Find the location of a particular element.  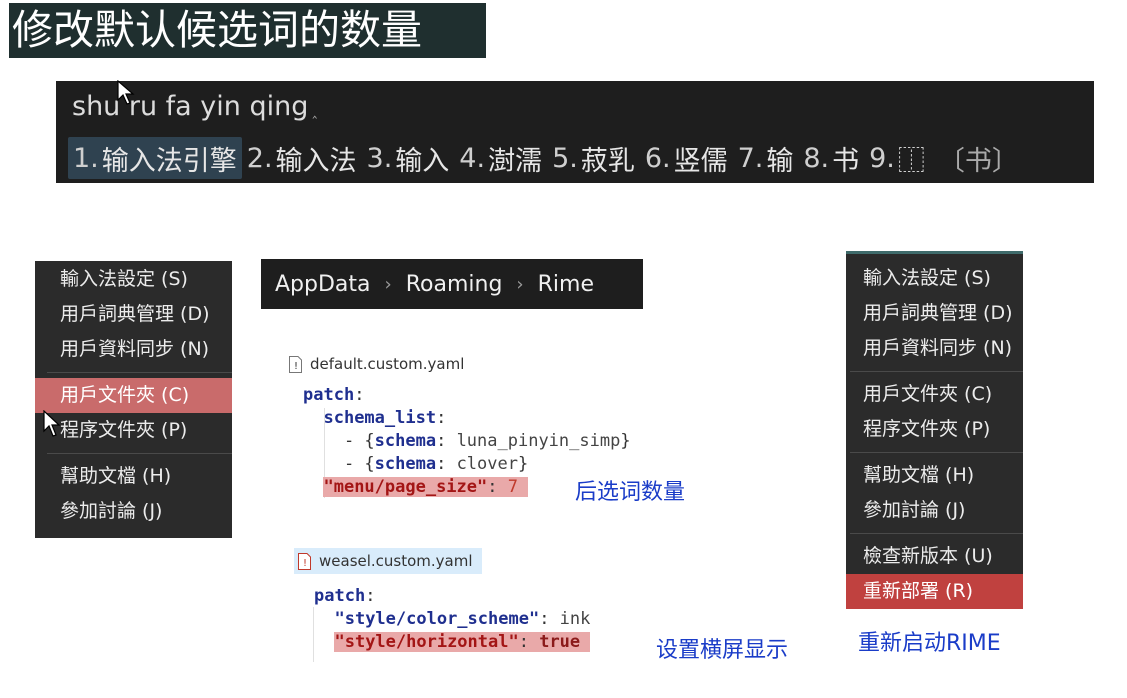

annotation-candidate-count: 后选词数量 is located at coordinates (630, 492).